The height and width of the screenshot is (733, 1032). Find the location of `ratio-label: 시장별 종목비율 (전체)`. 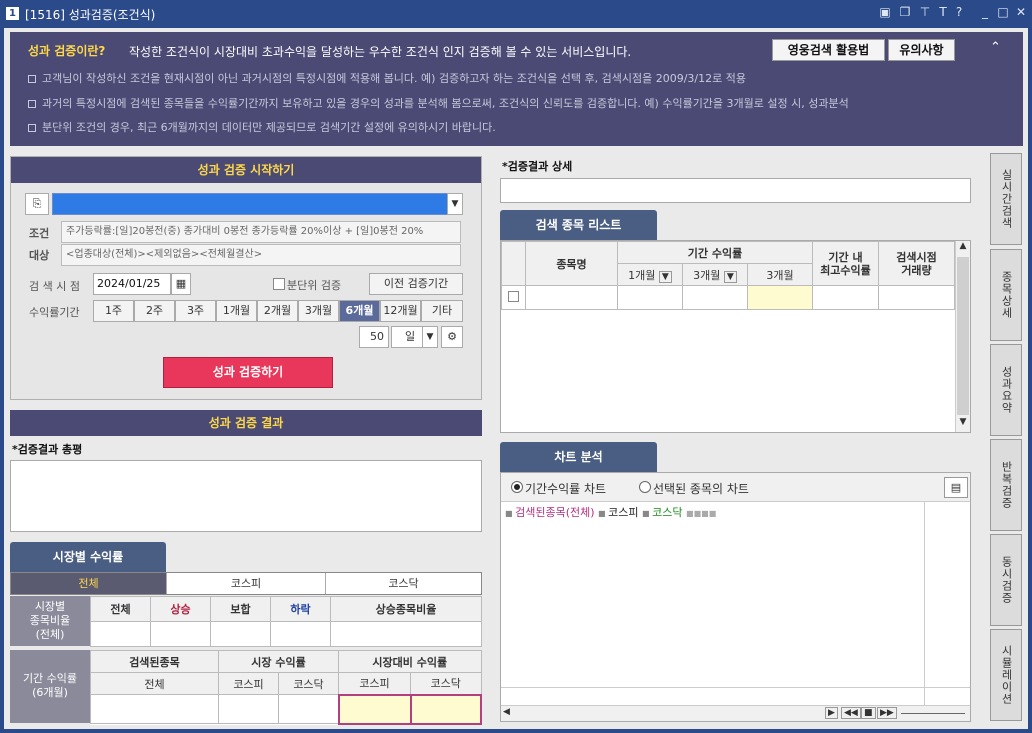

ratio-label: 시장별 종목비율 (전체) is located at coordinates (50, 621).